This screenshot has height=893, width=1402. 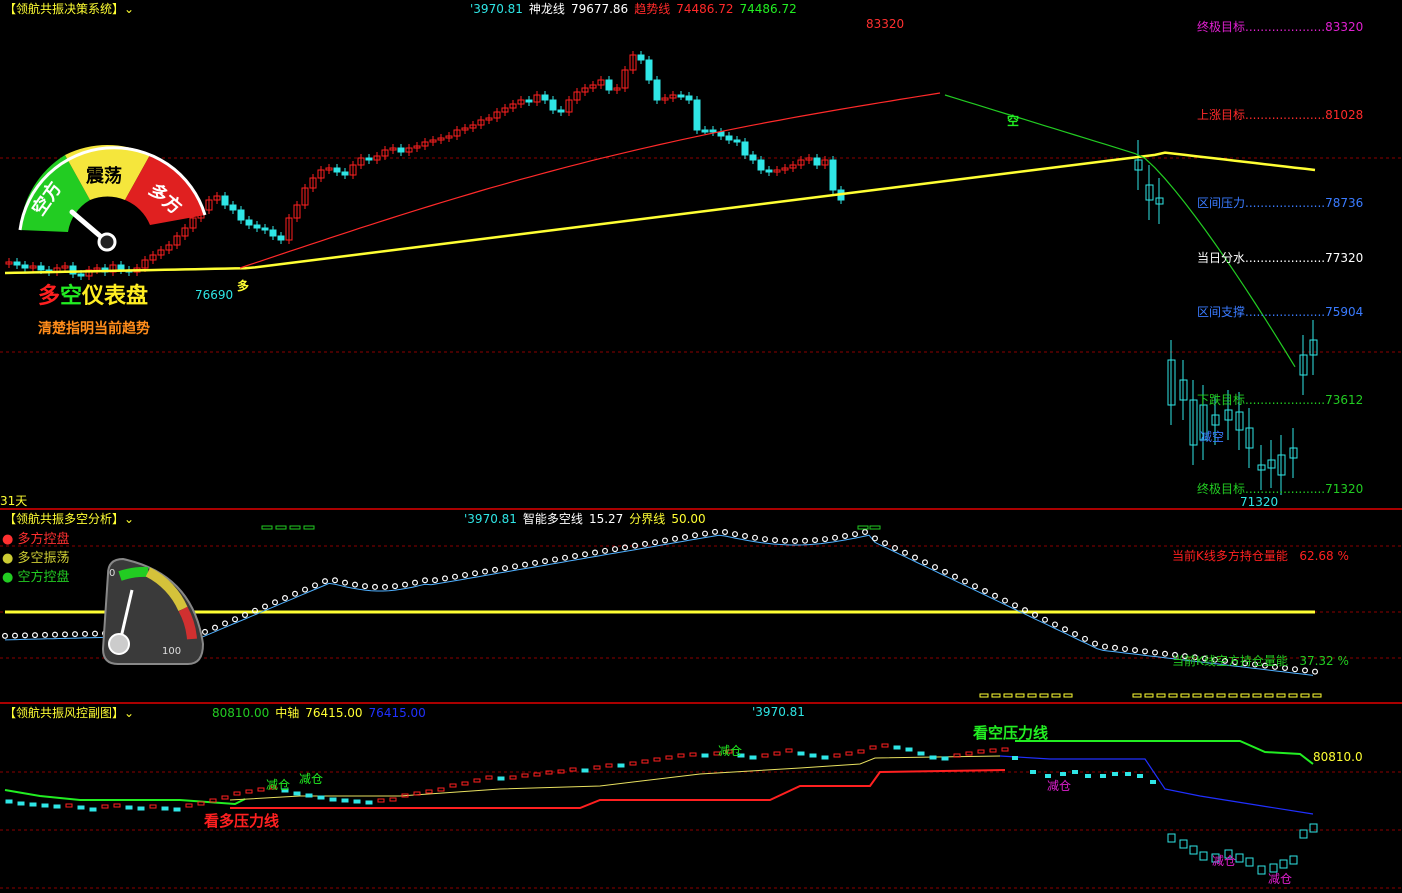 I want to click on long-position-text: 当前K线多方持仓量能 62.68 %, so click(x=1260, y=555).